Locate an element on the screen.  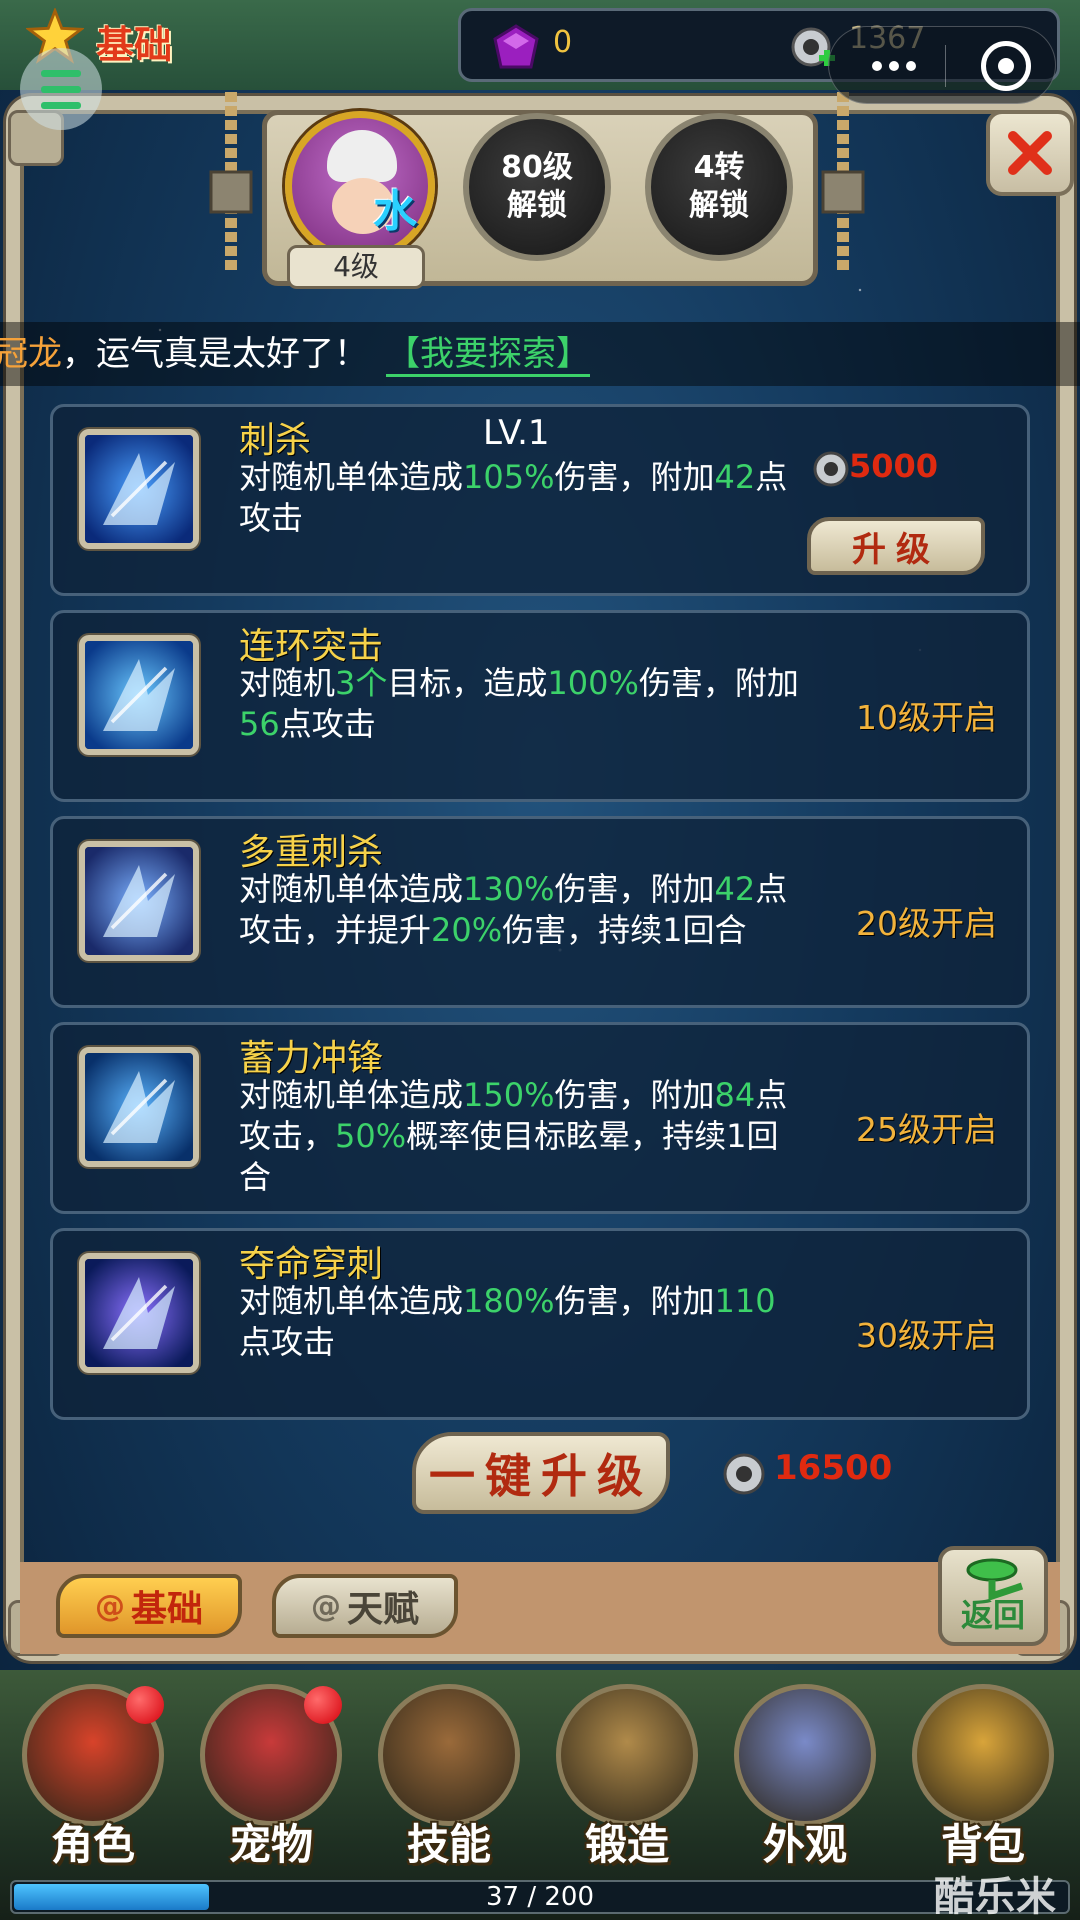
skill-desc-highlight: 180% is located at coordinates (509, 1301).